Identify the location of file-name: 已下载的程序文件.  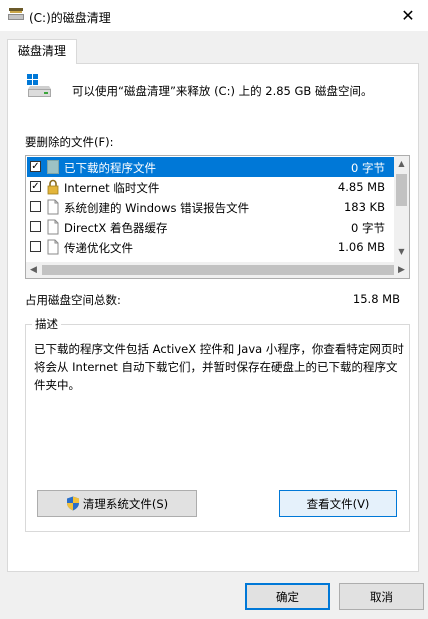
(110, 168).